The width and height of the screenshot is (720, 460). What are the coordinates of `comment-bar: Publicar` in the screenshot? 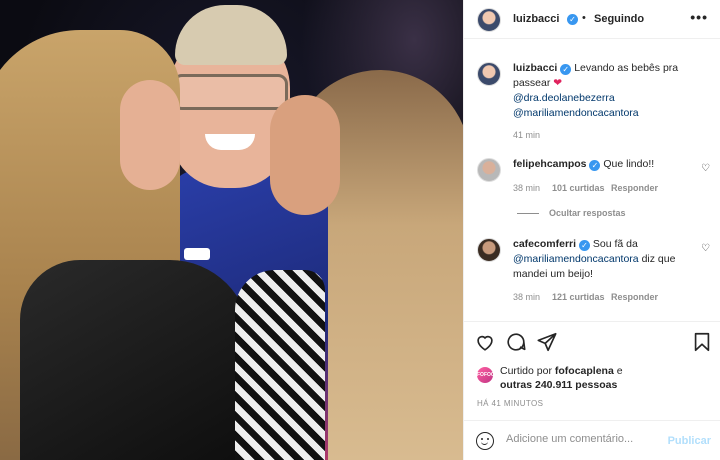 It's located at (592, 440).